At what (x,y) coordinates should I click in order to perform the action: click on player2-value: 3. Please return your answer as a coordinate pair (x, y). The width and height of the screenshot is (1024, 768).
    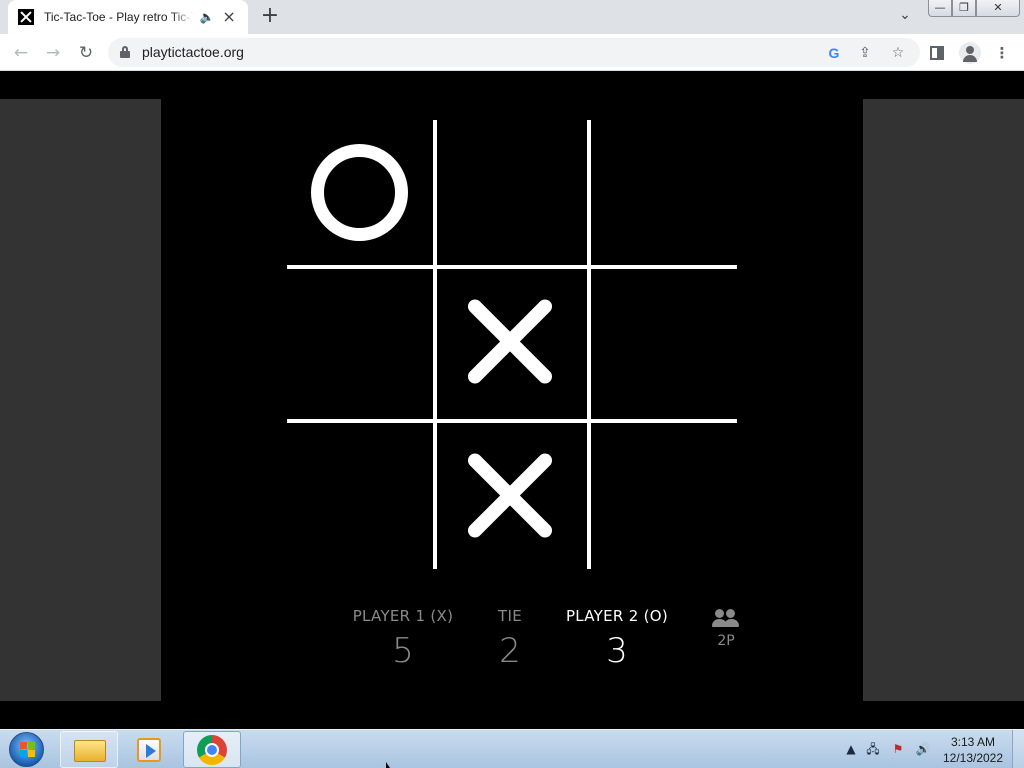
    Looking at the image, I should click on (617, 651).